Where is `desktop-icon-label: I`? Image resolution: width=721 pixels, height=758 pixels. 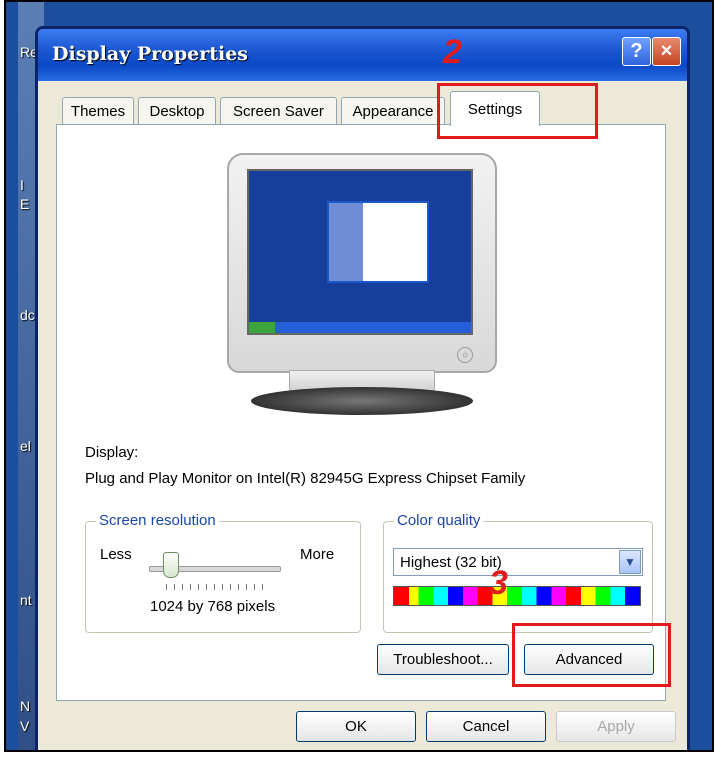
desktop-icon-label: I is located at coordinates (22, 185).